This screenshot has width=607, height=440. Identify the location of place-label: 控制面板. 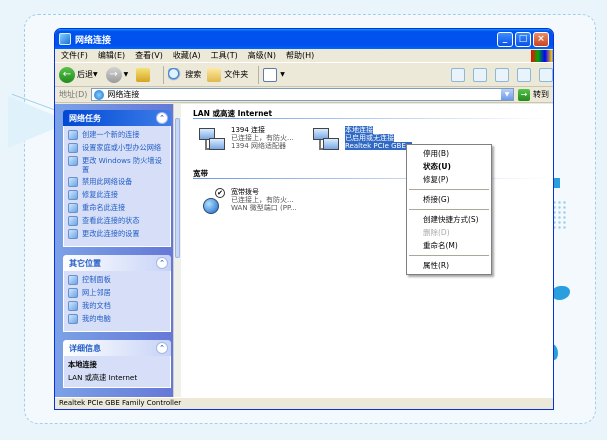
(96, 279).